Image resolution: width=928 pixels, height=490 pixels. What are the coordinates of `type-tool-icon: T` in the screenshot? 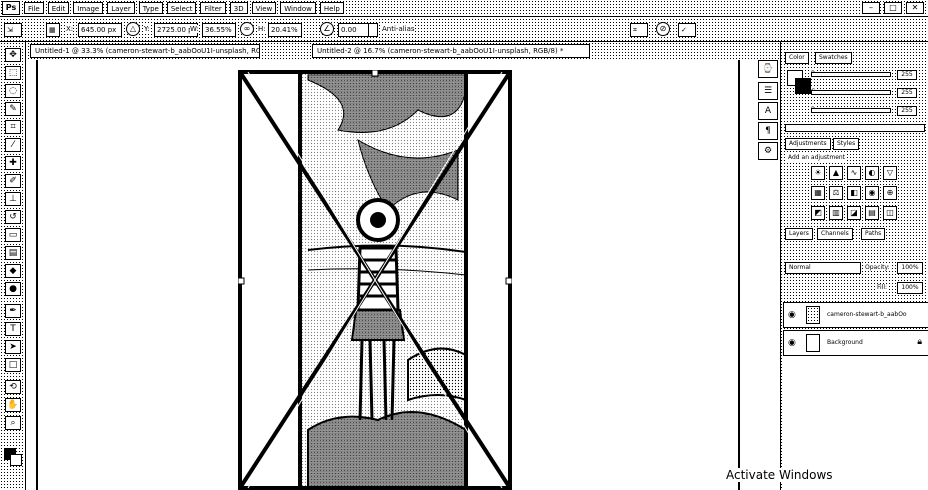 It's located at (13, 329).